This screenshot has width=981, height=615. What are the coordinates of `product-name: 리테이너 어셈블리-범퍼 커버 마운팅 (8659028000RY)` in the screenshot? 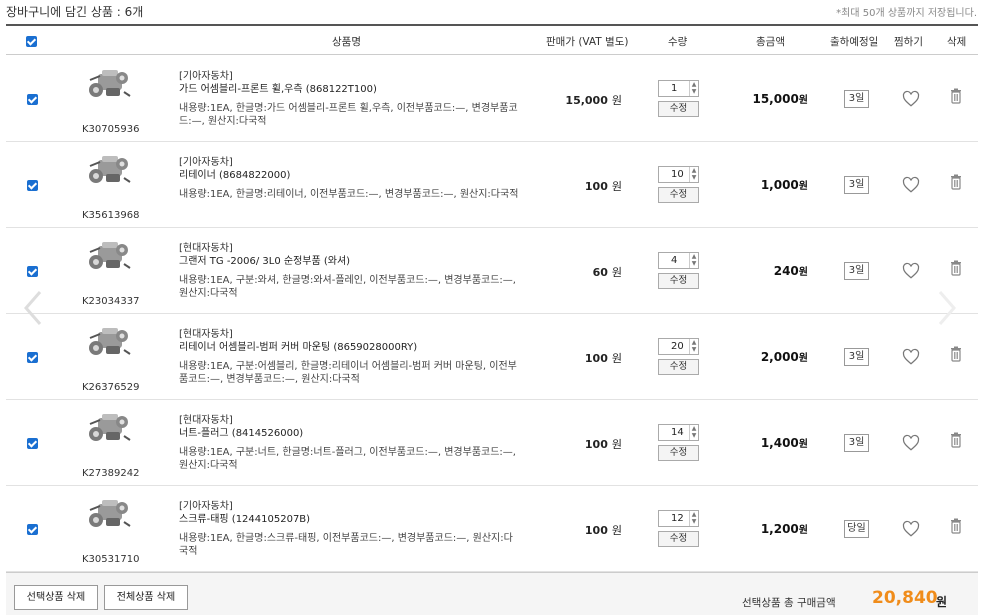 It's located at (298, 345).